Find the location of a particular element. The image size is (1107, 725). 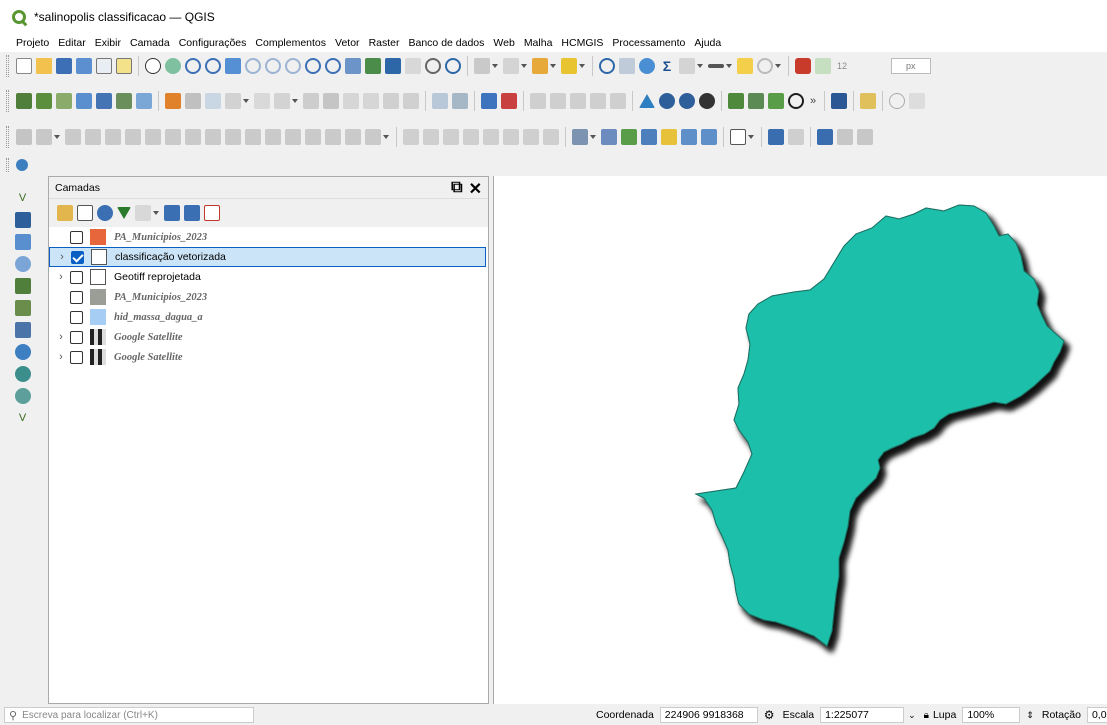

menu-web: Web is located at coordinates (503, 43).